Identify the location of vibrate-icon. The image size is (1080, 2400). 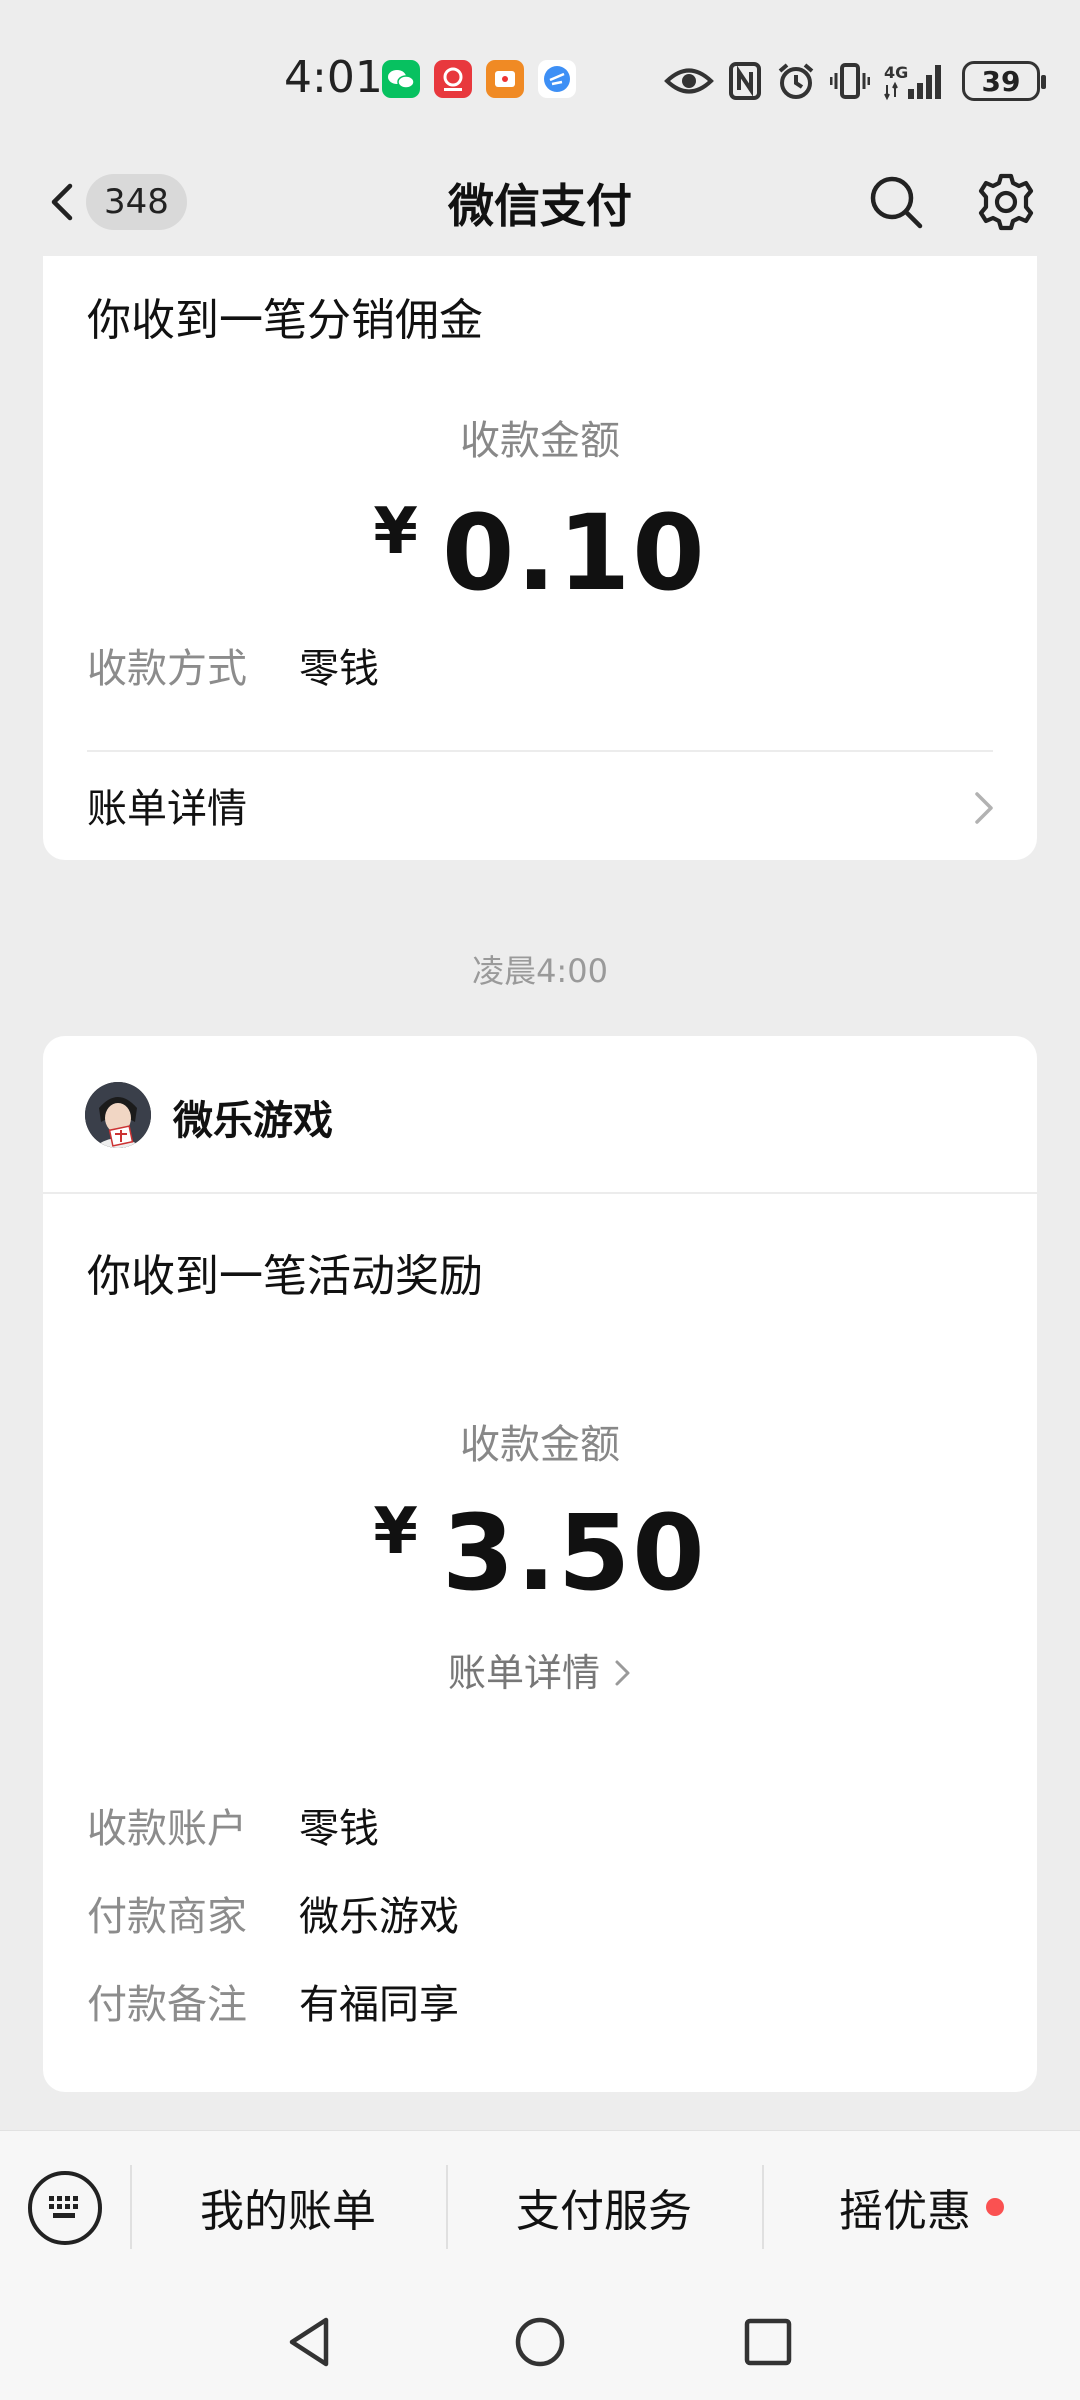
(850, 81).